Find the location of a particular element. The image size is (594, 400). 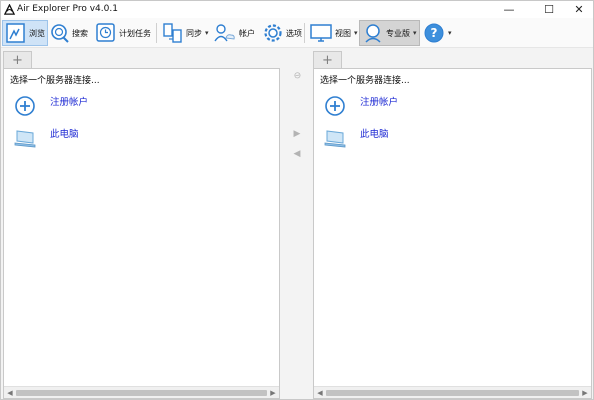

left-this-pc-item: 此电脑 is located at coordinates (46, 138).